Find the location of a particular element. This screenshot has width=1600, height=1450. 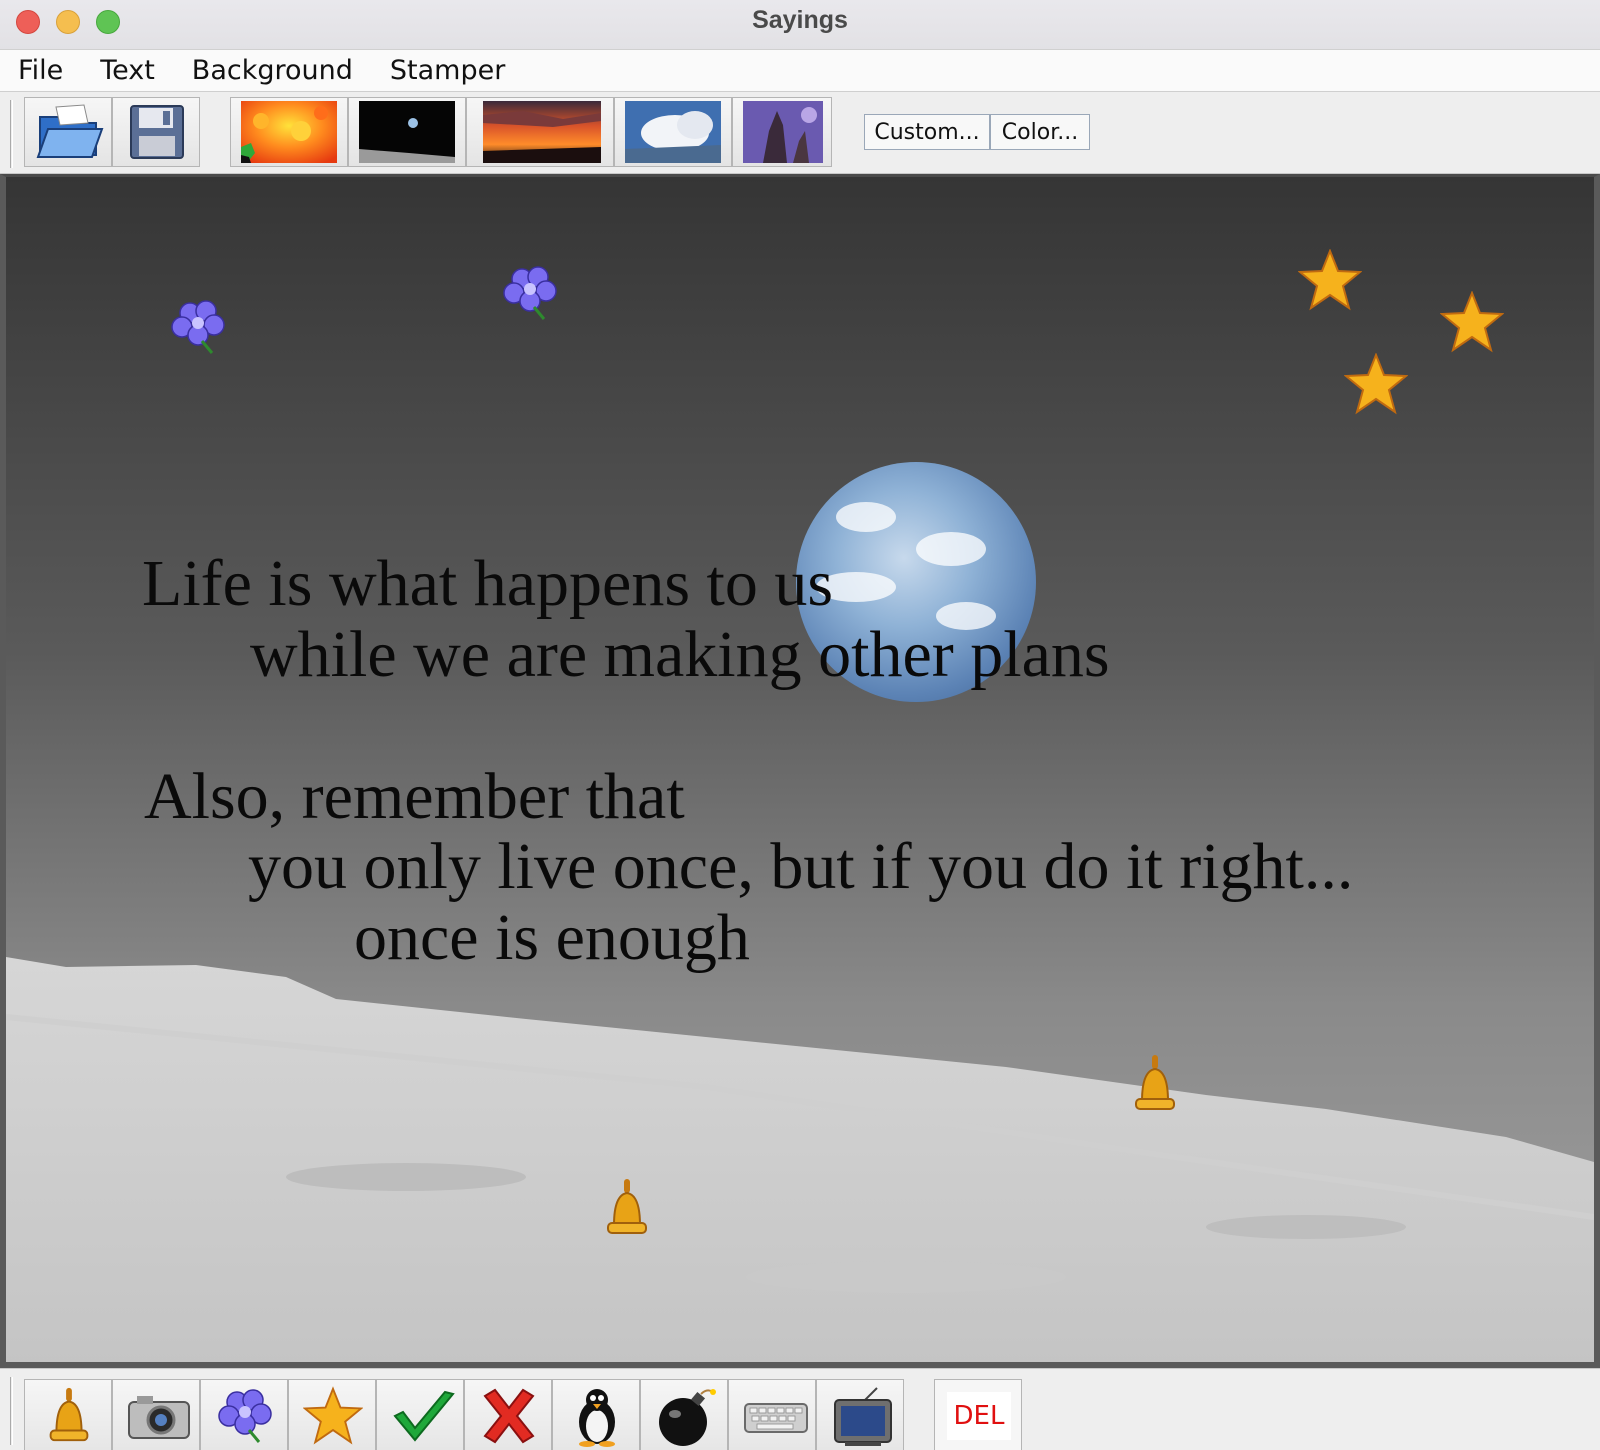

saying-line-3: Also, remember that is located at coordinates (414, 796).